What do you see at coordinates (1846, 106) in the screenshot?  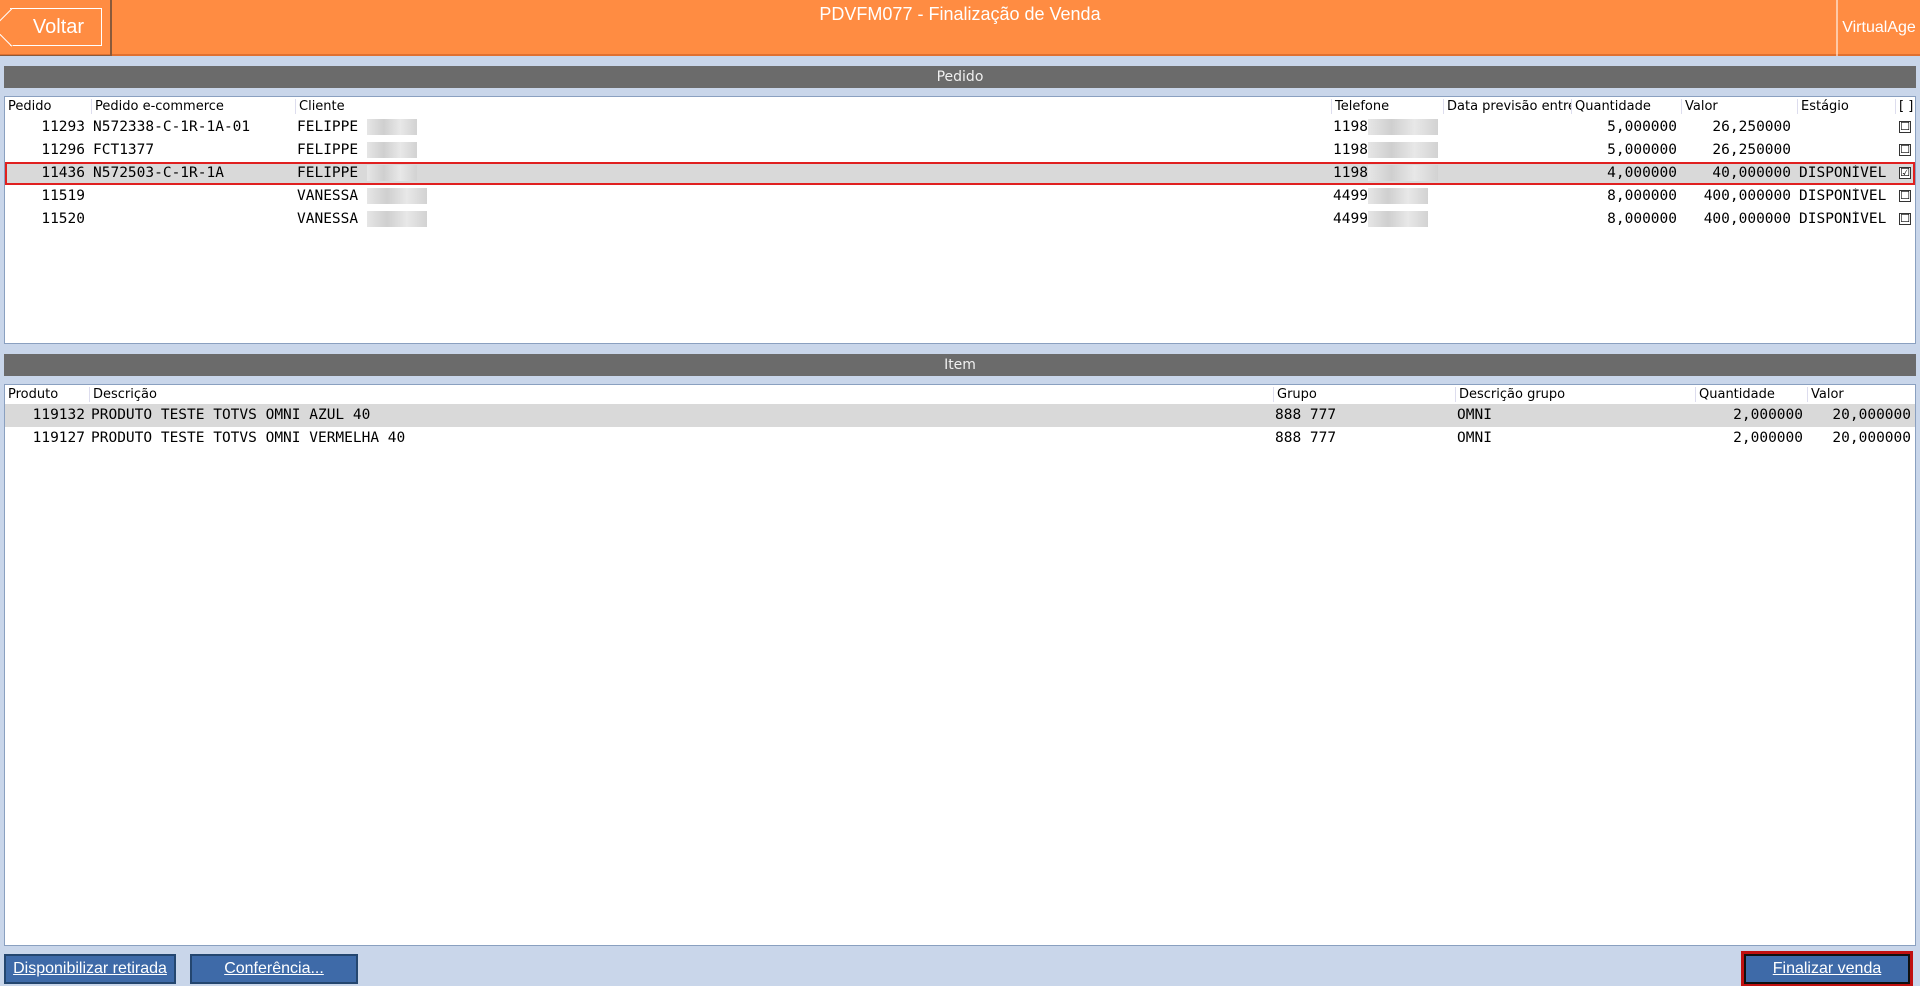 I see `col-estagio: Estágio` at bounding box center [1846, 106].